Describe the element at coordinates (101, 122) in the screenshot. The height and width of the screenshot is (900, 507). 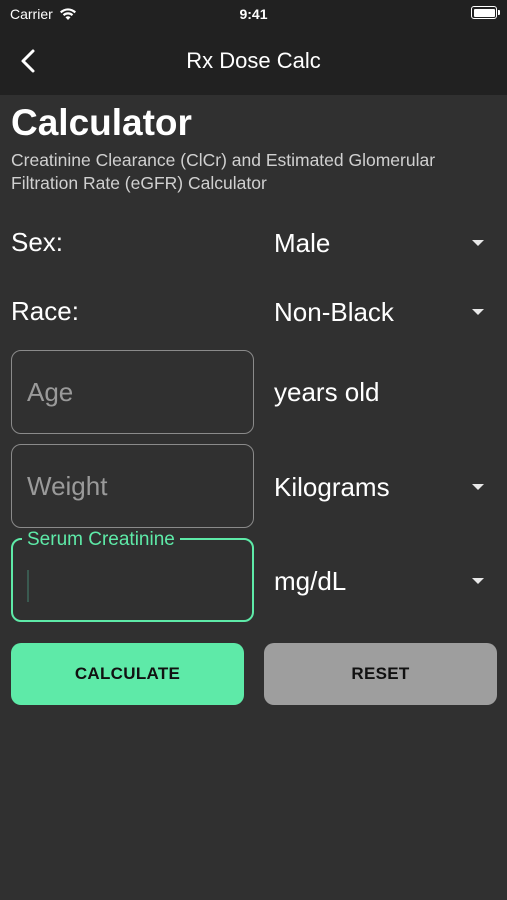
I see `page-title: Calculator` at that location.